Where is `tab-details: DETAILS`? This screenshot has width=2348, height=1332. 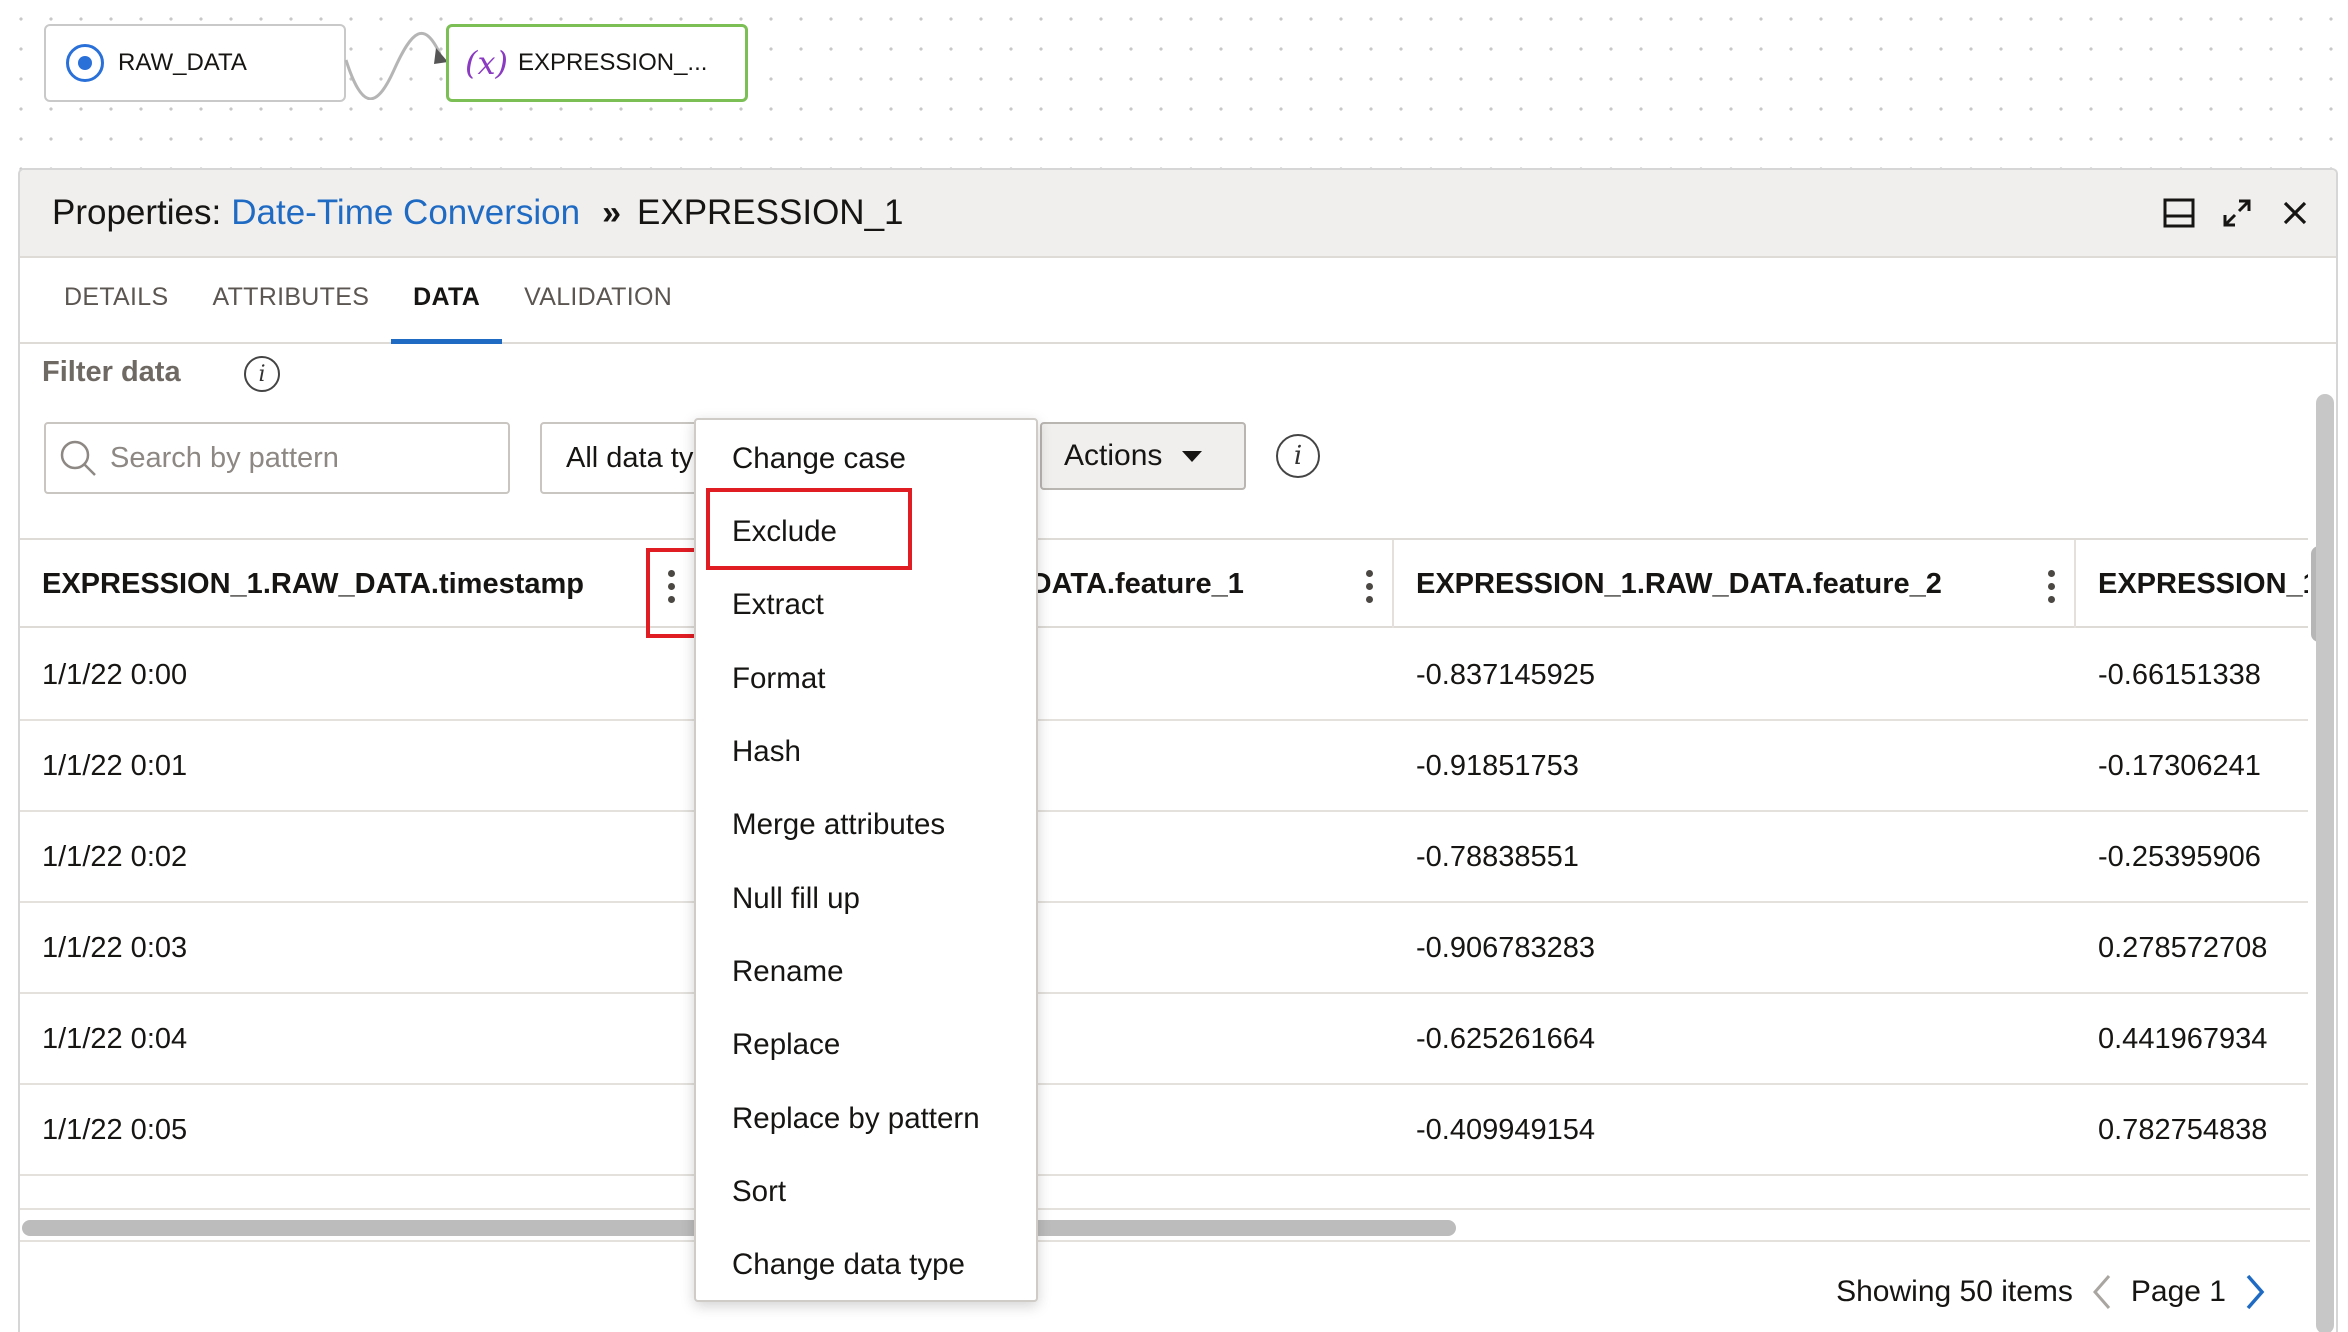 tab-details: DETAILS is located at coordinates (116, 312).